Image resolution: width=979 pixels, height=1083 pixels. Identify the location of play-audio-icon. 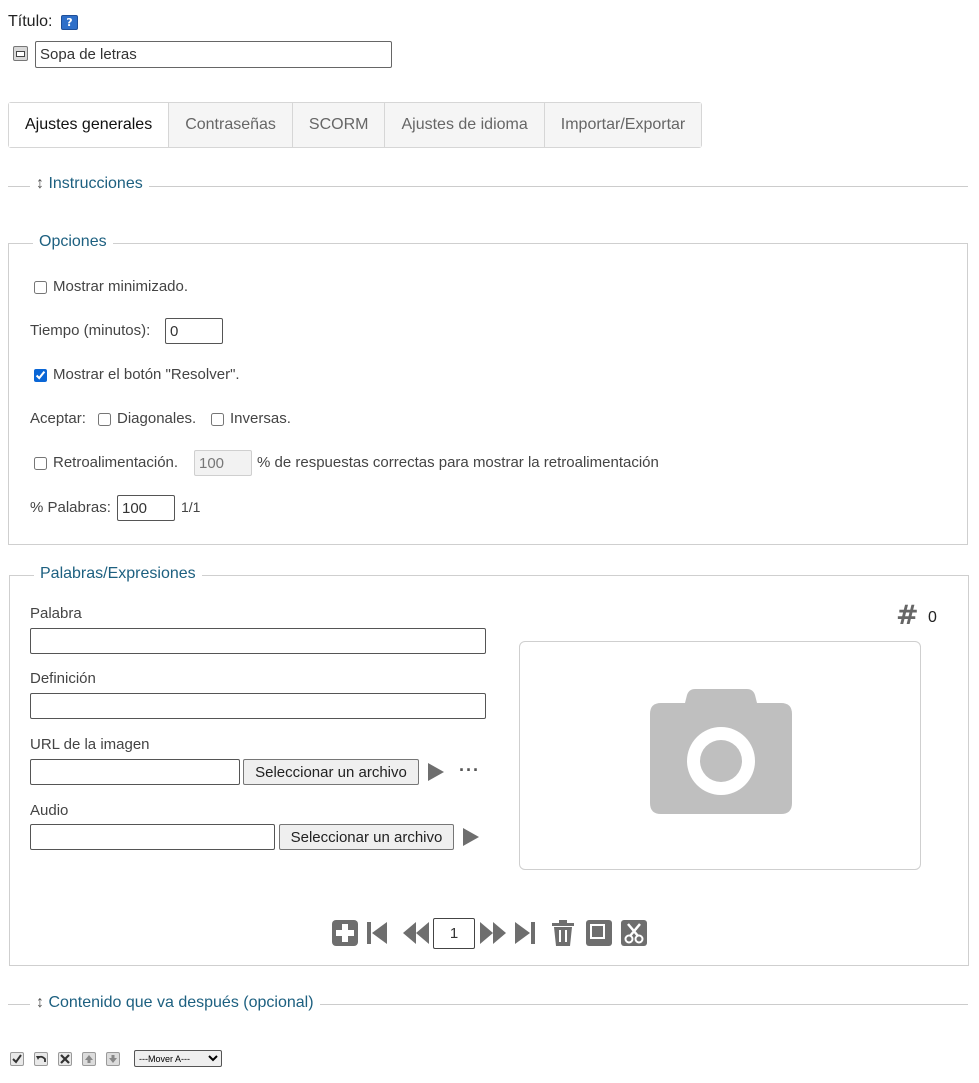
(471, 837).